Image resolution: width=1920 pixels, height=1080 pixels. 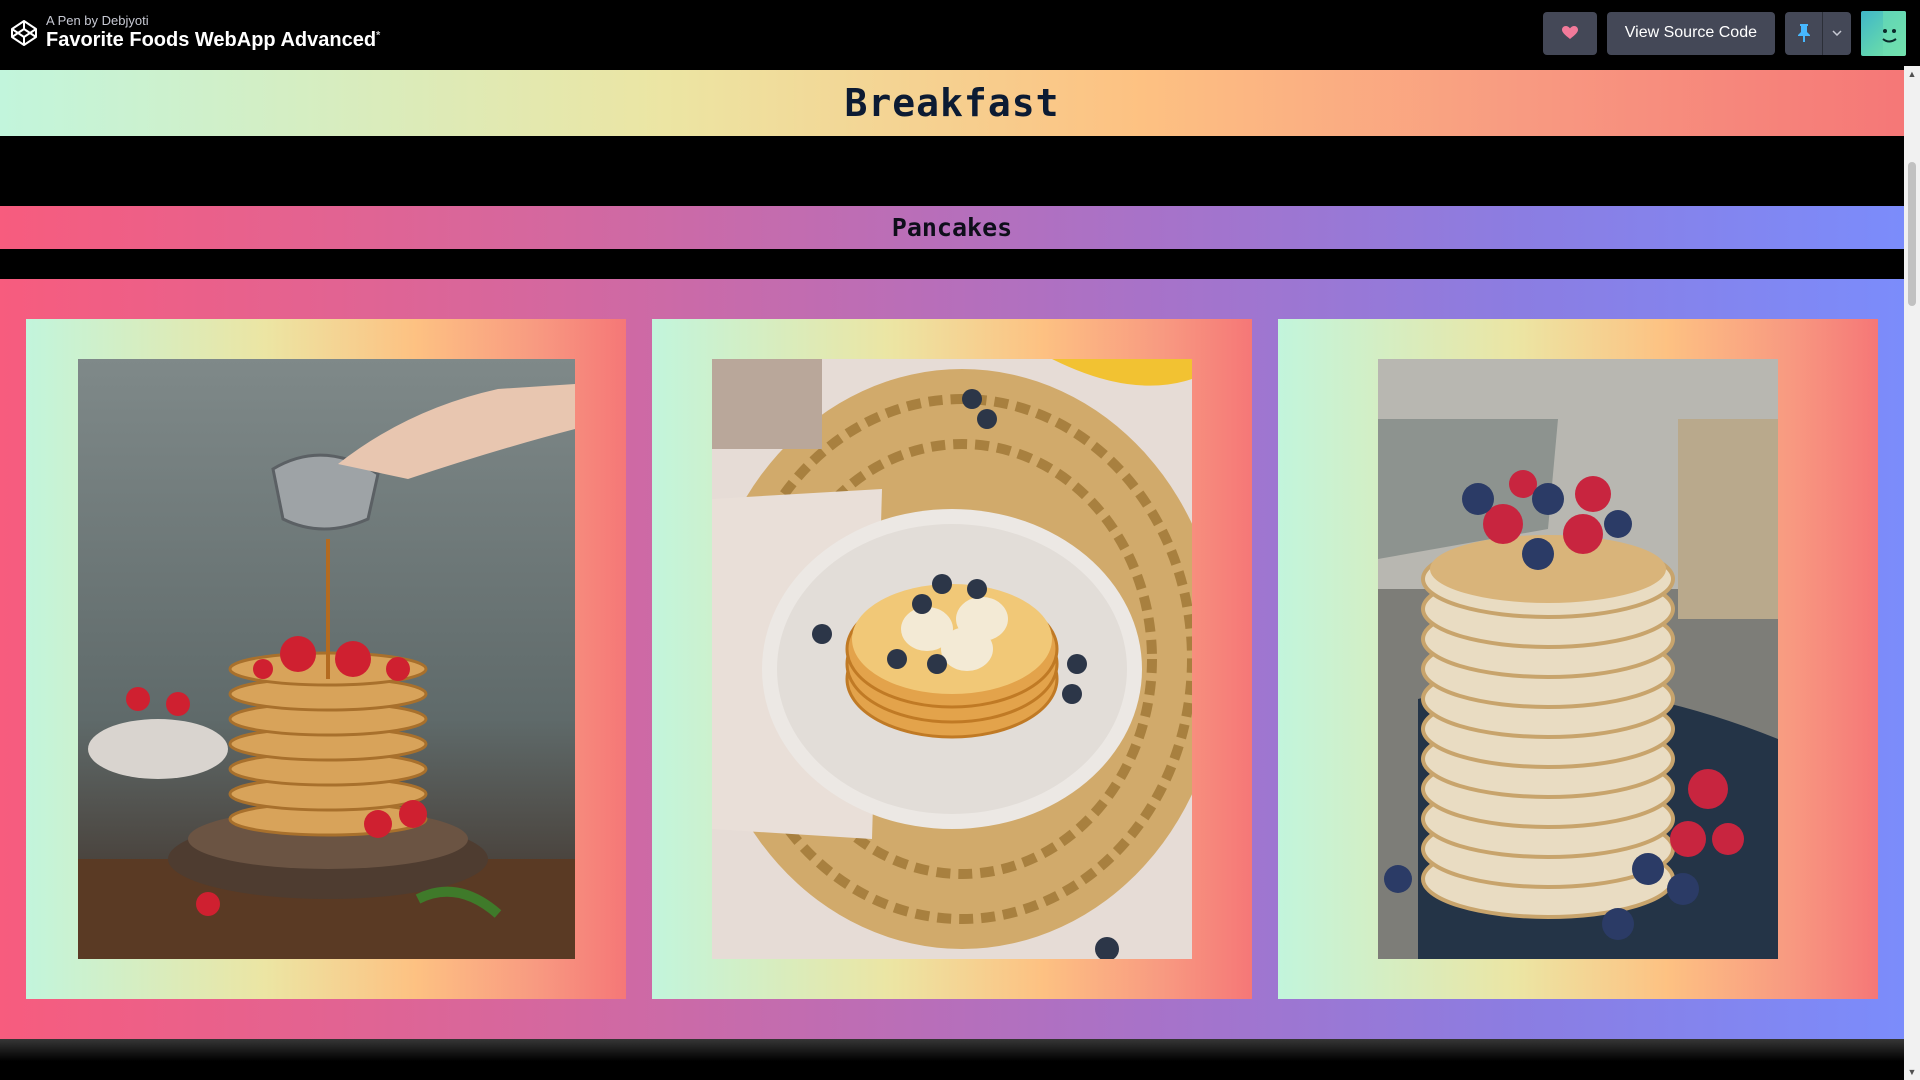 I want to click on scroll-up-arrow-icon: ▲, so click(x=1912, y=74).